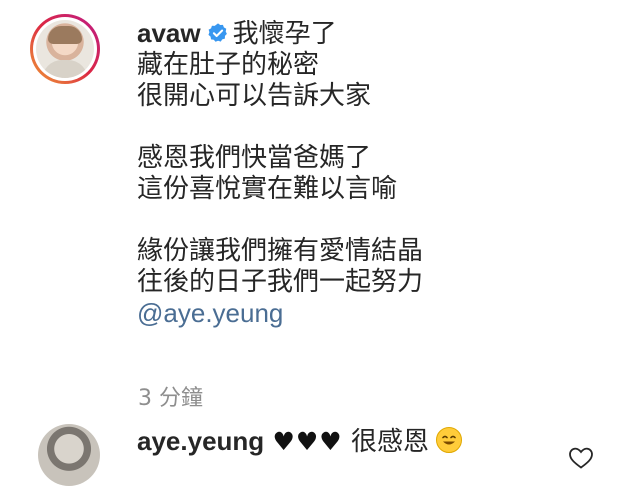 Image resolution: width=640 pixels, height=486 pixels. What do you see at coordinates (377, 34) in the screenshot?
I see `caption-first-line: avaw 我懷孕了` at bounding box center [377, 34].